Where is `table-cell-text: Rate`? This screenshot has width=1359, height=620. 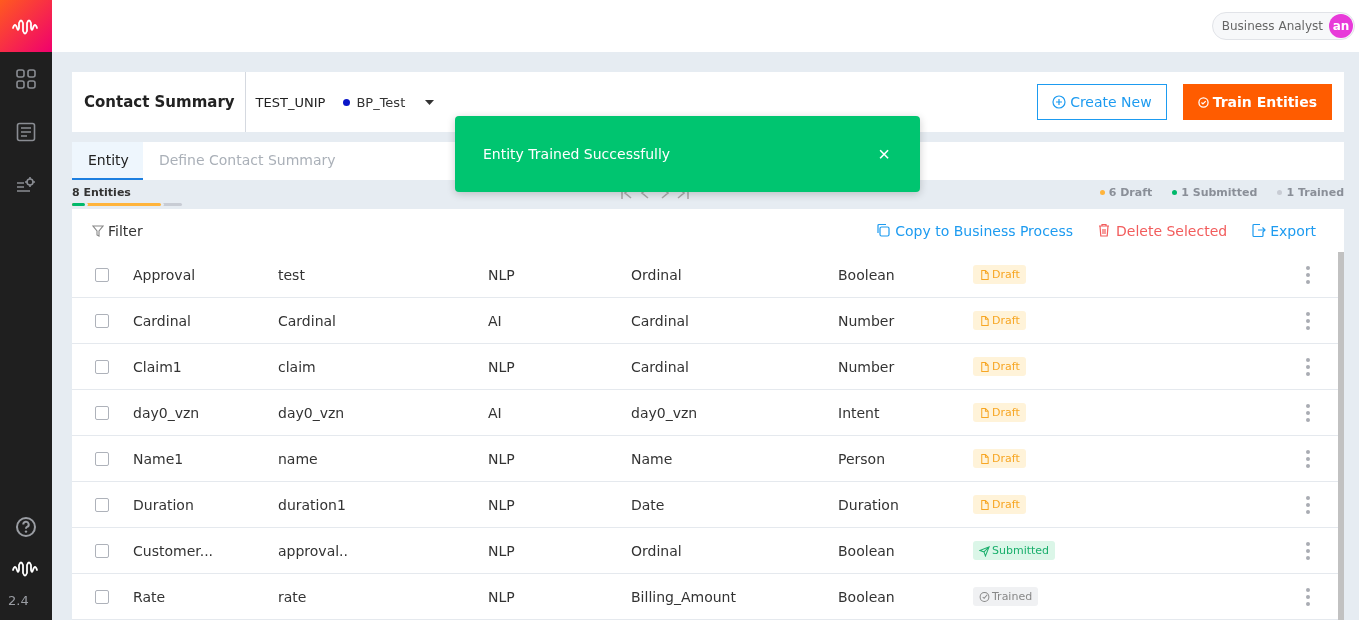
table-cell-text: Rate is located at coordinates (150, 596).